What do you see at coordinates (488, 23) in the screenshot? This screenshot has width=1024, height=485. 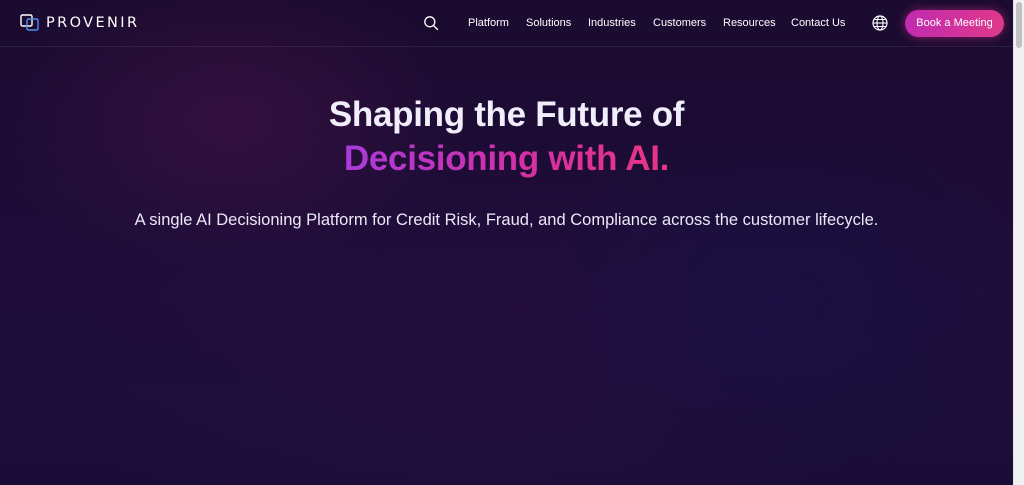 I see `nav-item-platform: Platform` at bounding box center [488, 23].